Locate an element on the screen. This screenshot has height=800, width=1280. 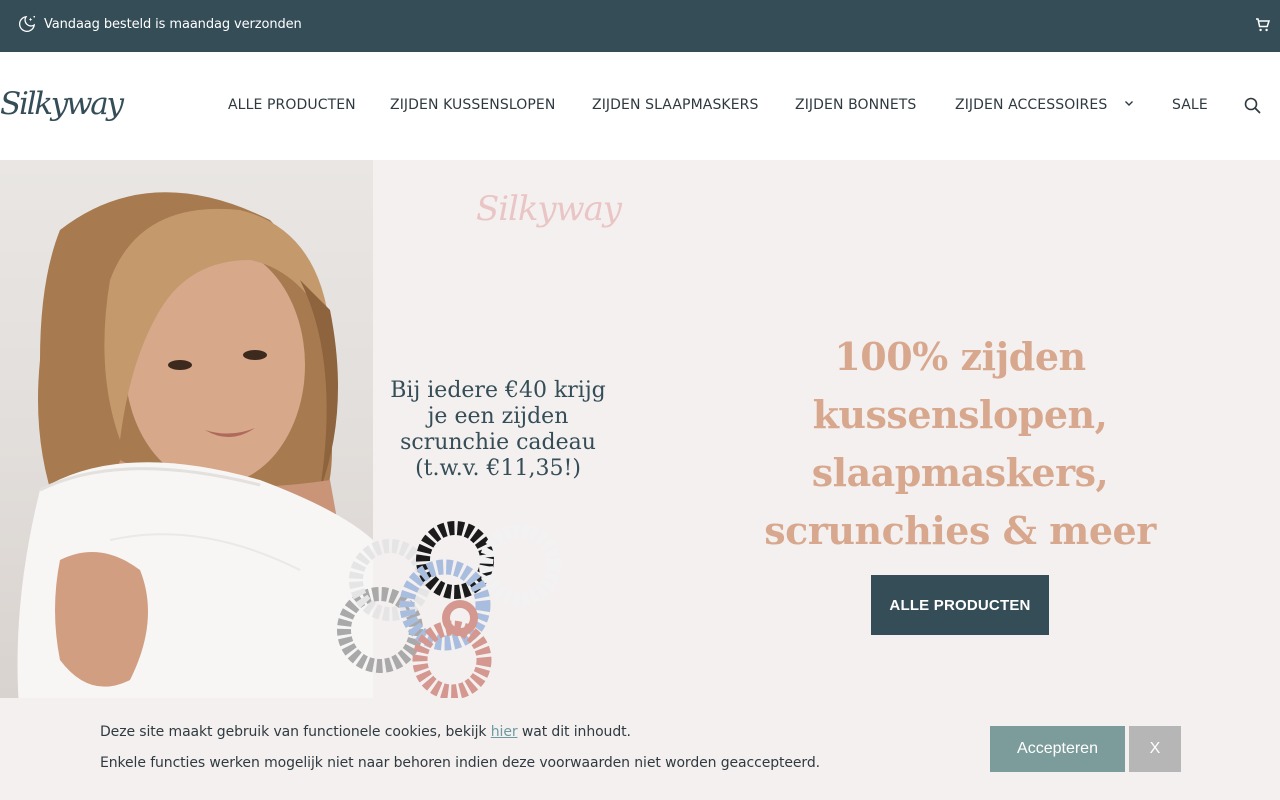
search-icon is located at coordinates (1252, 105).